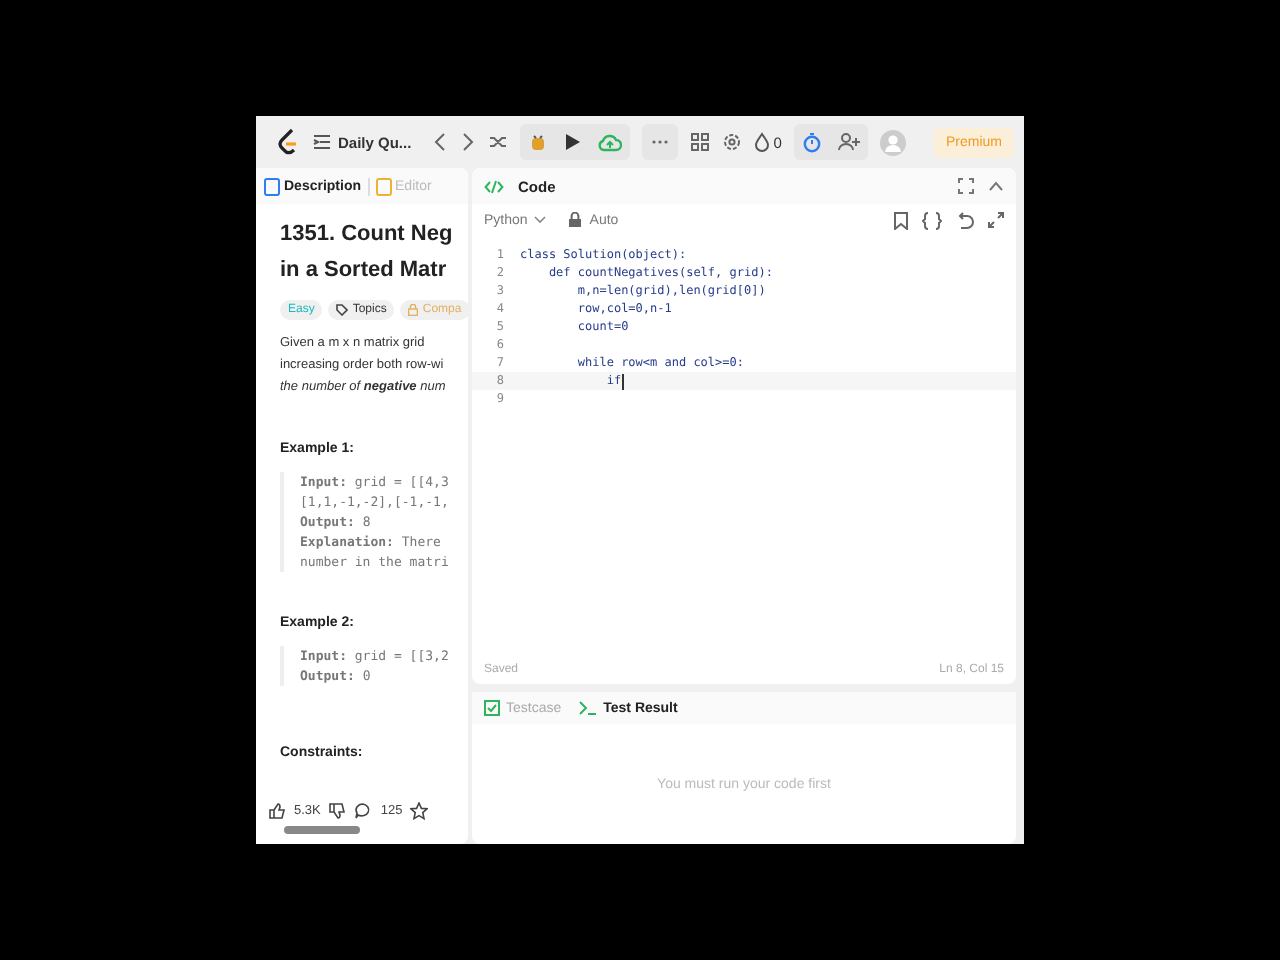 This screenshot has width=1280, height=960. What do you see at coordinates (932, 220) in the screenshot?
I see `braces-icon` at bounding box center [932, 220].